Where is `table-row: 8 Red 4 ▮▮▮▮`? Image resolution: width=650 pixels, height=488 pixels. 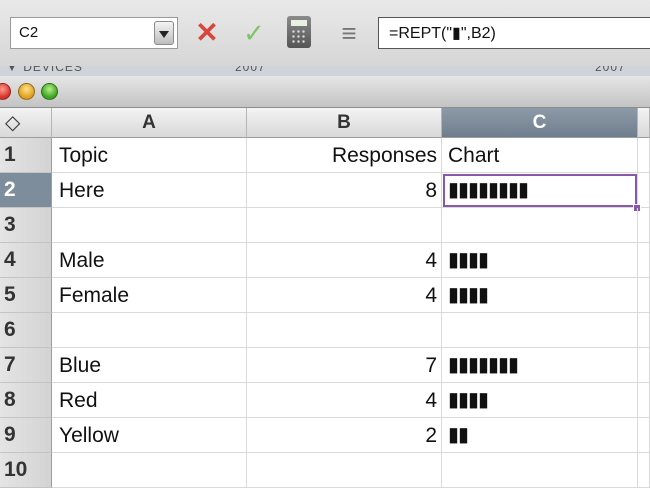 table-row: 8 Red 4 ▮▮▮▮ is located at coordinates (325, 400).